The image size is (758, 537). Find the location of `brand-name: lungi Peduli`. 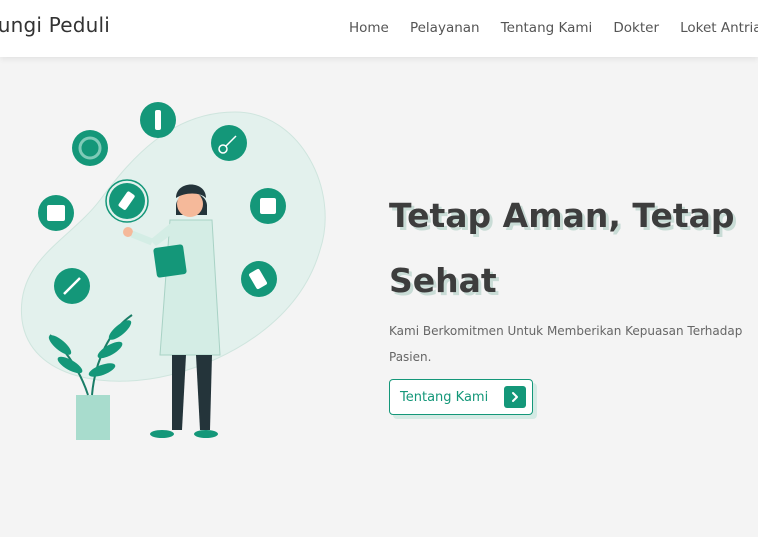

brand-name: lungi Peduli is located at coordinates (55, 25).